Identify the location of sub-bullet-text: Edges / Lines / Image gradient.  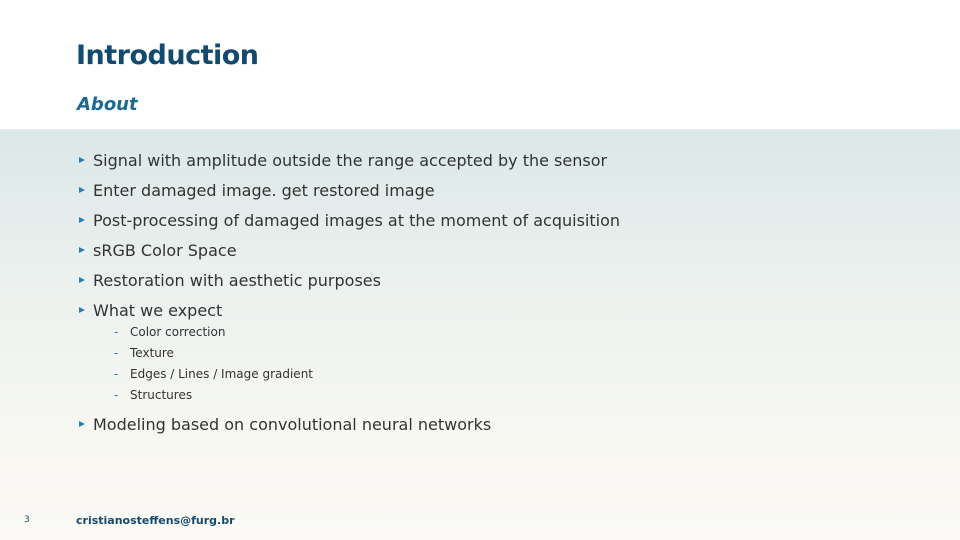
(221, 373).